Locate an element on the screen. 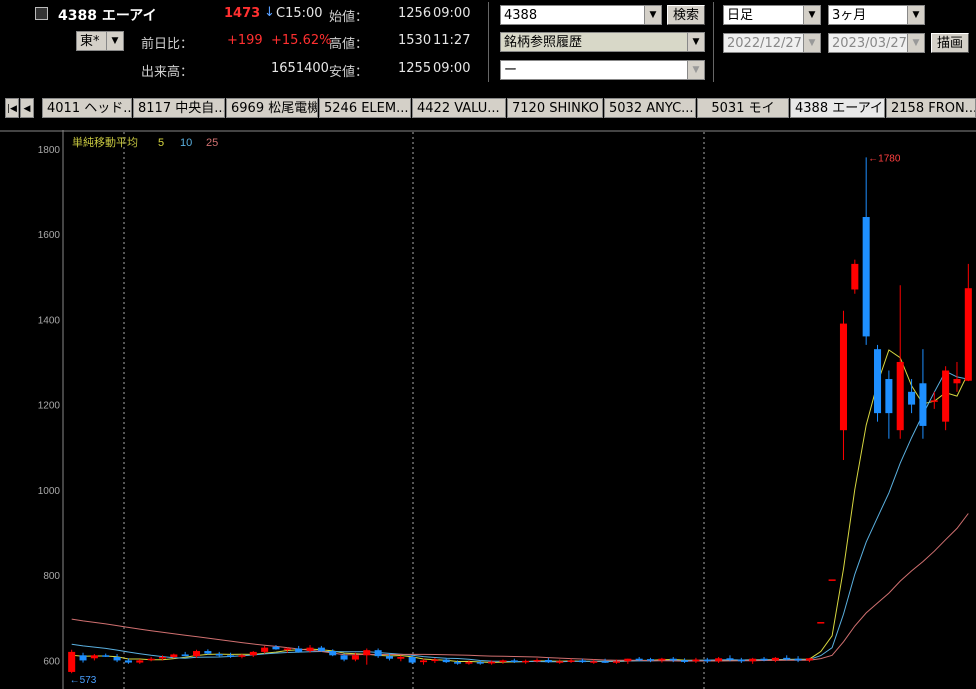 The image size is (976, 689). third-select: ー ▼ is located at coordinates (602, 70).